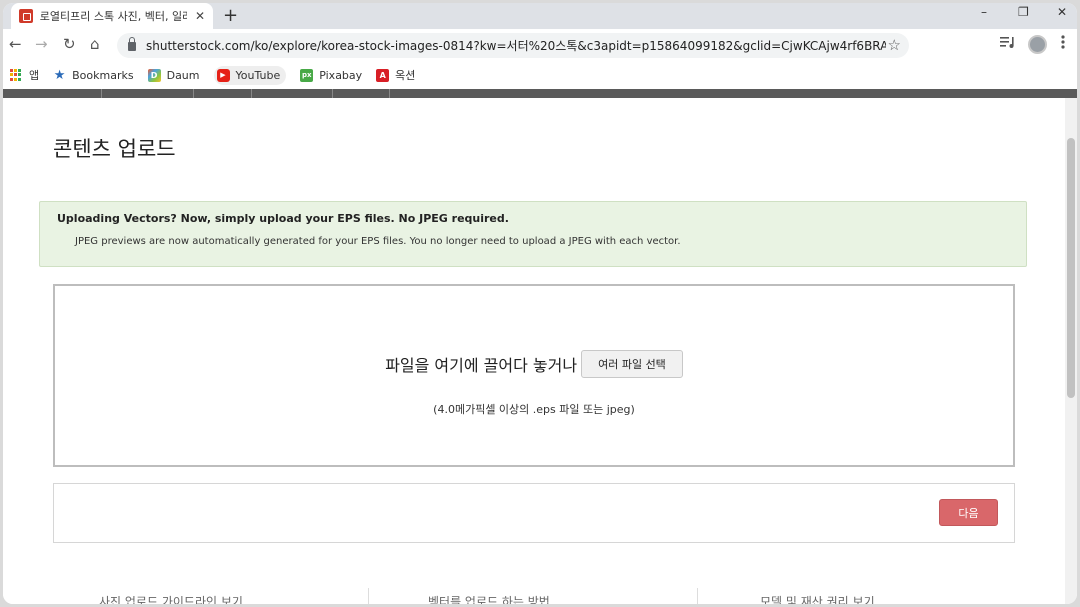 Image resolution: width=1080 pixels, height=607 pixels. What do you see at coordinates (489, 598) in the screenshot?
I see `footer-link: 벡터를 업로드 하는 방법` at bounding box center [489, 598].